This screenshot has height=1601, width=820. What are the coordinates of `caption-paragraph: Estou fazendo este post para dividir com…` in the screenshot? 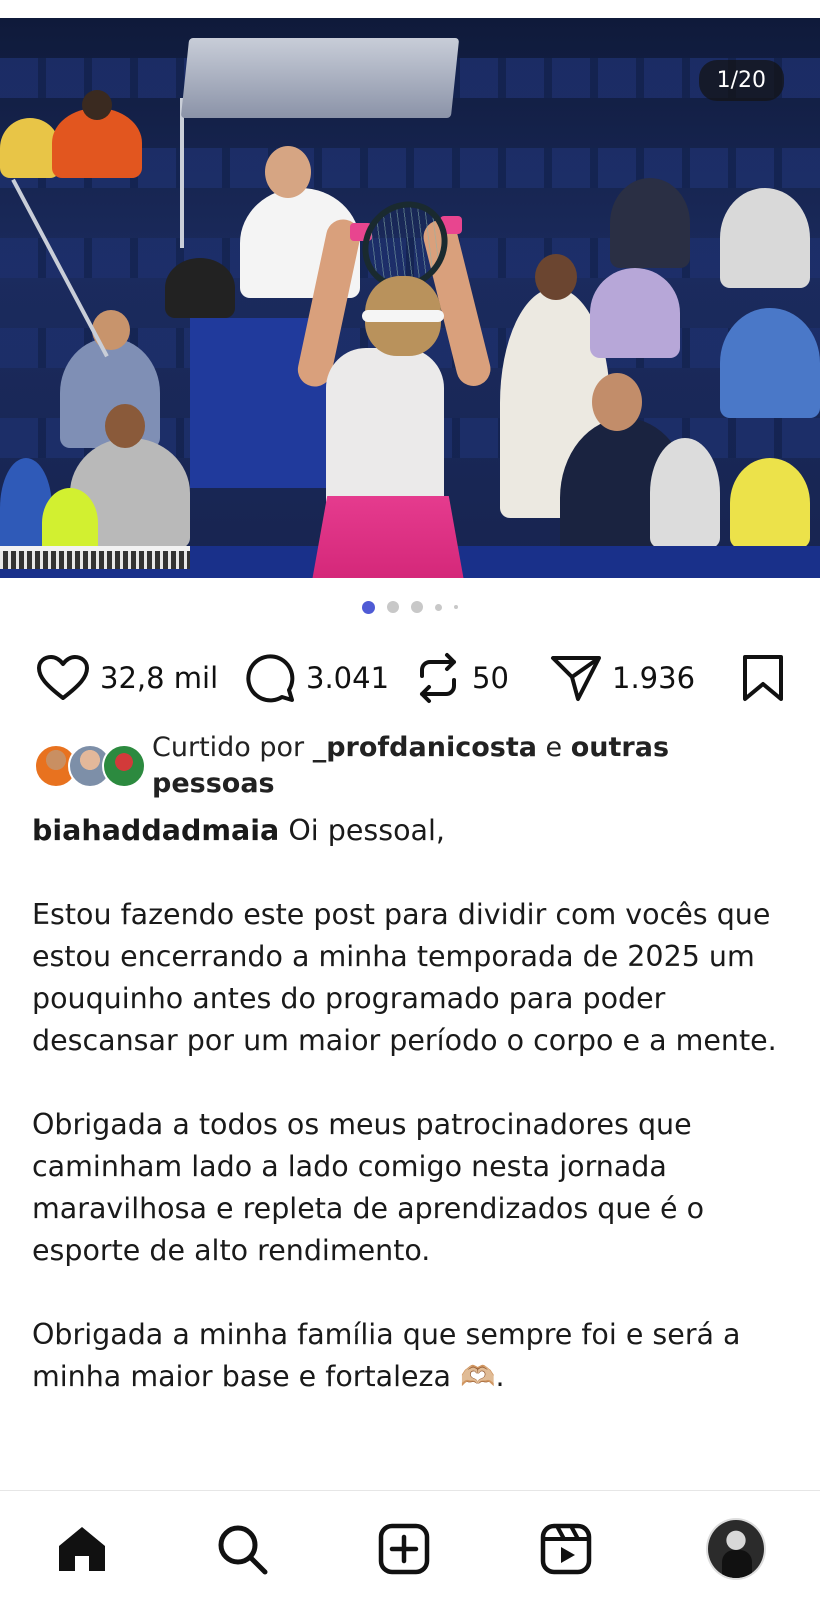 It's located at (404, 977).